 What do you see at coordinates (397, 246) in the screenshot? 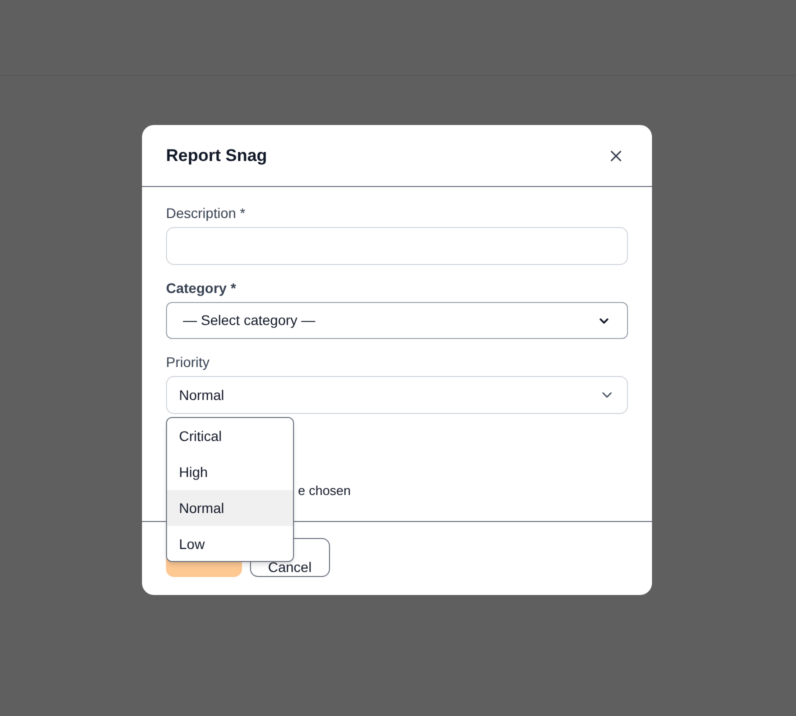
I see `description-field` at bounding box center [397, 246].